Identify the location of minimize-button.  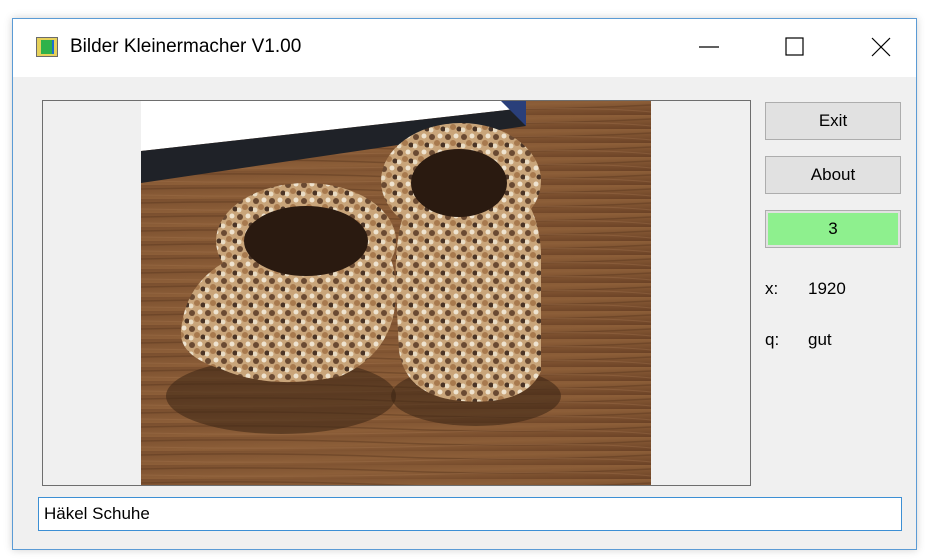
(709, 47).